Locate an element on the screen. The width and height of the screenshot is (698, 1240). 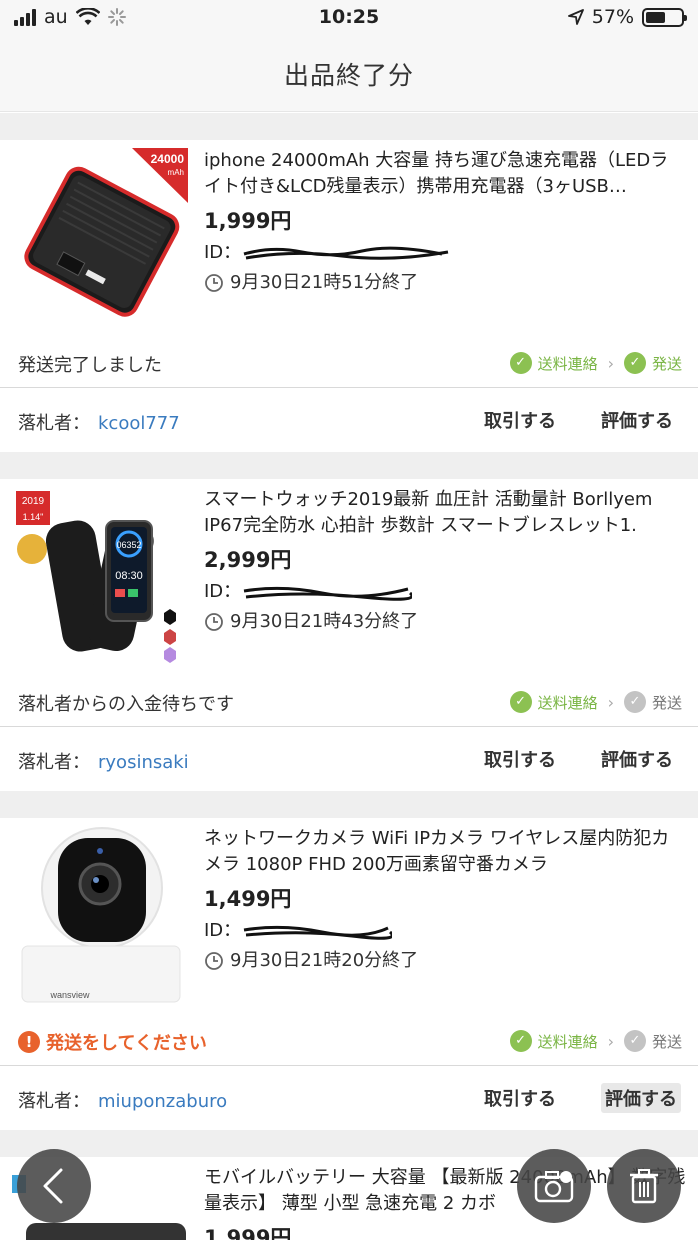
back-icon is located at coordinates (53, 1186).